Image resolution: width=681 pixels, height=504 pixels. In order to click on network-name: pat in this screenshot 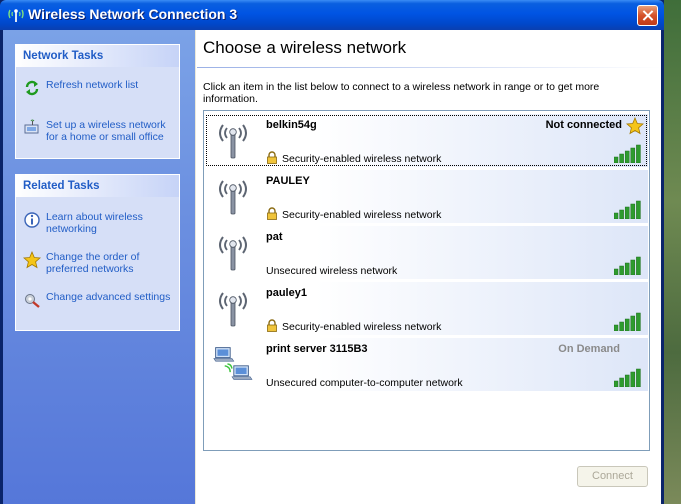, I will do `click(274, 237)`.